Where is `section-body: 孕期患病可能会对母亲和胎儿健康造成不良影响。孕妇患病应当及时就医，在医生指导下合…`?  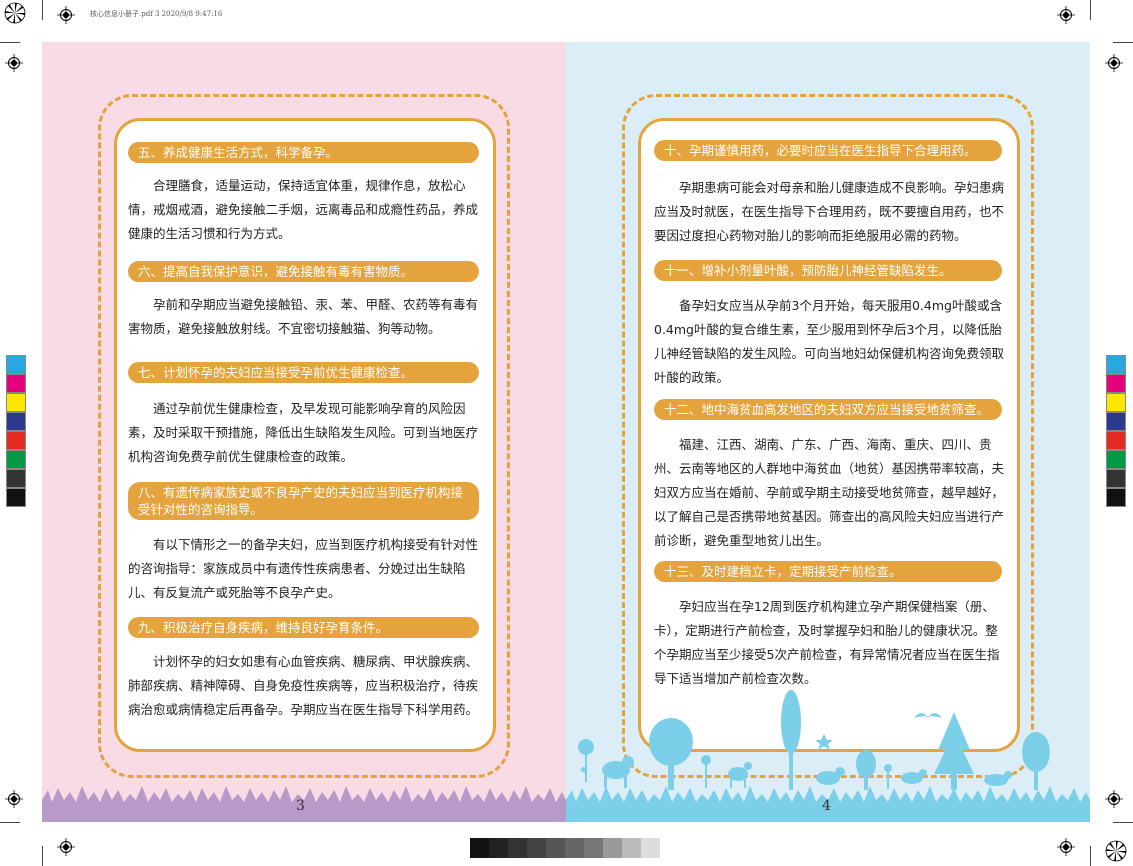
section-body: 孕期患病可能会对母亲和胎儿健康造成不良影响。孕妇患病应当及时就医，在医生指导下合… is located at coordinates (829, 211).